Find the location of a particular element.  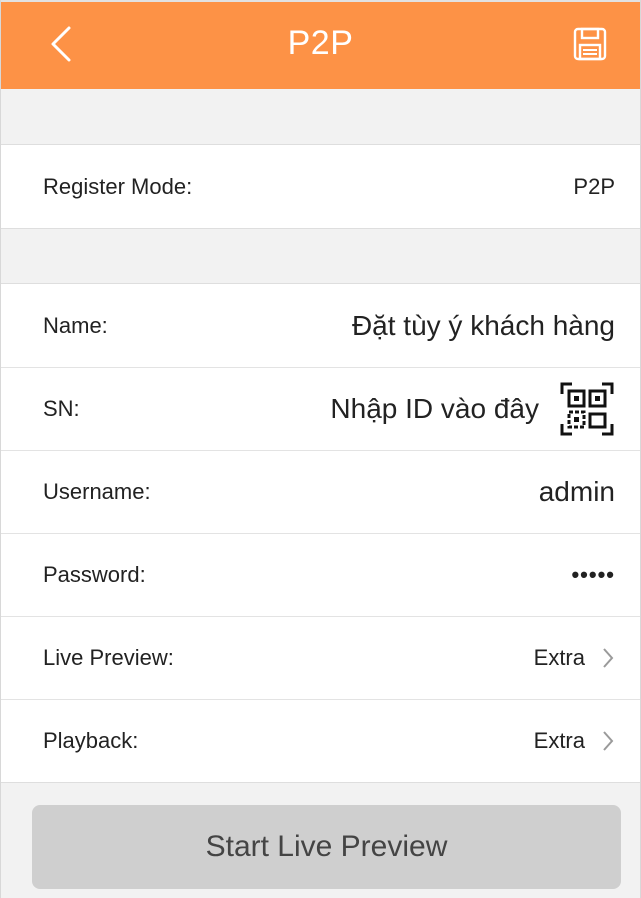

password-input: ••••• is located at coordinates (593, 575).